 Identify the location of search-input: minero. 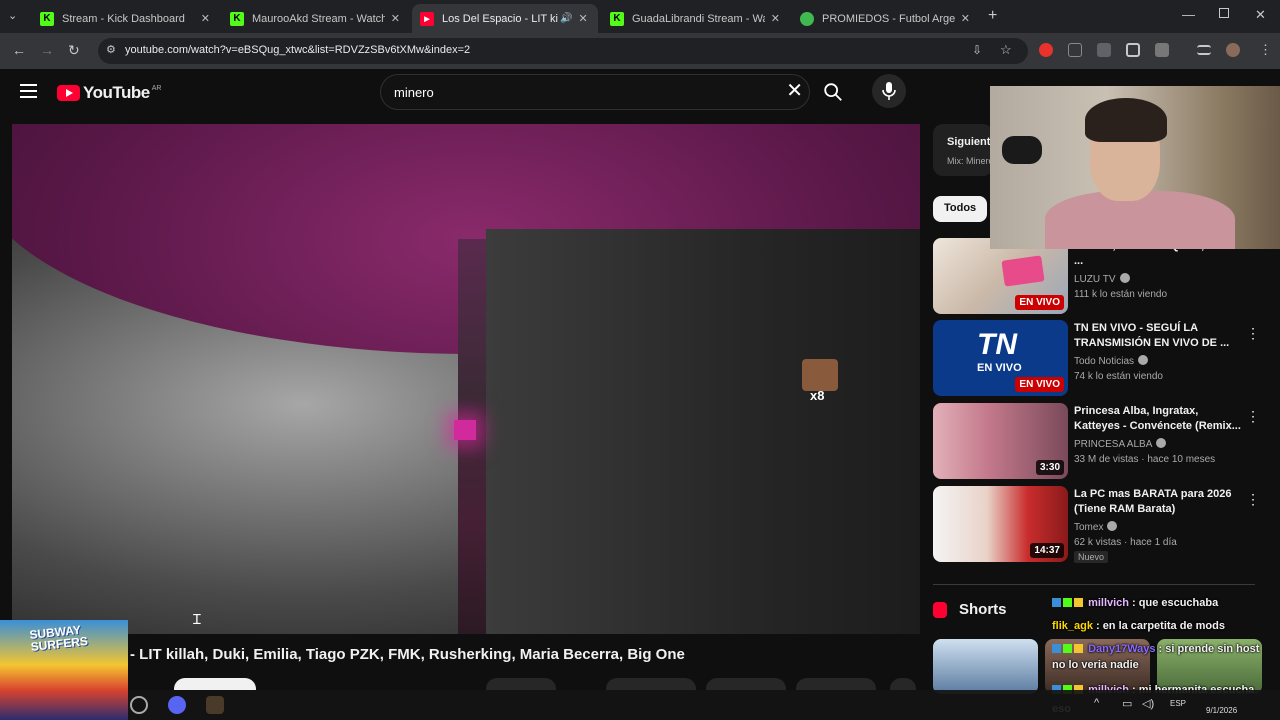
(414, 92).